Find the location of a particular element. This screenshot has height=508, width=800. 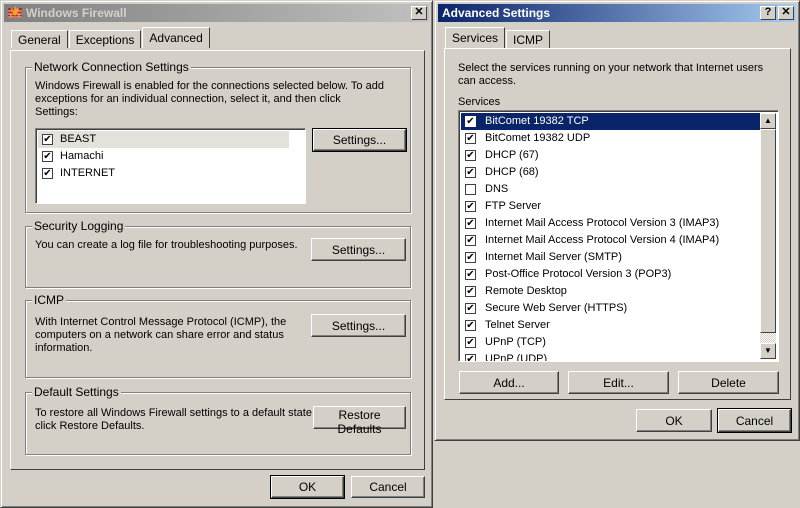

tab-exceptions-label: Exceptions is located at coordinates (105, 40).